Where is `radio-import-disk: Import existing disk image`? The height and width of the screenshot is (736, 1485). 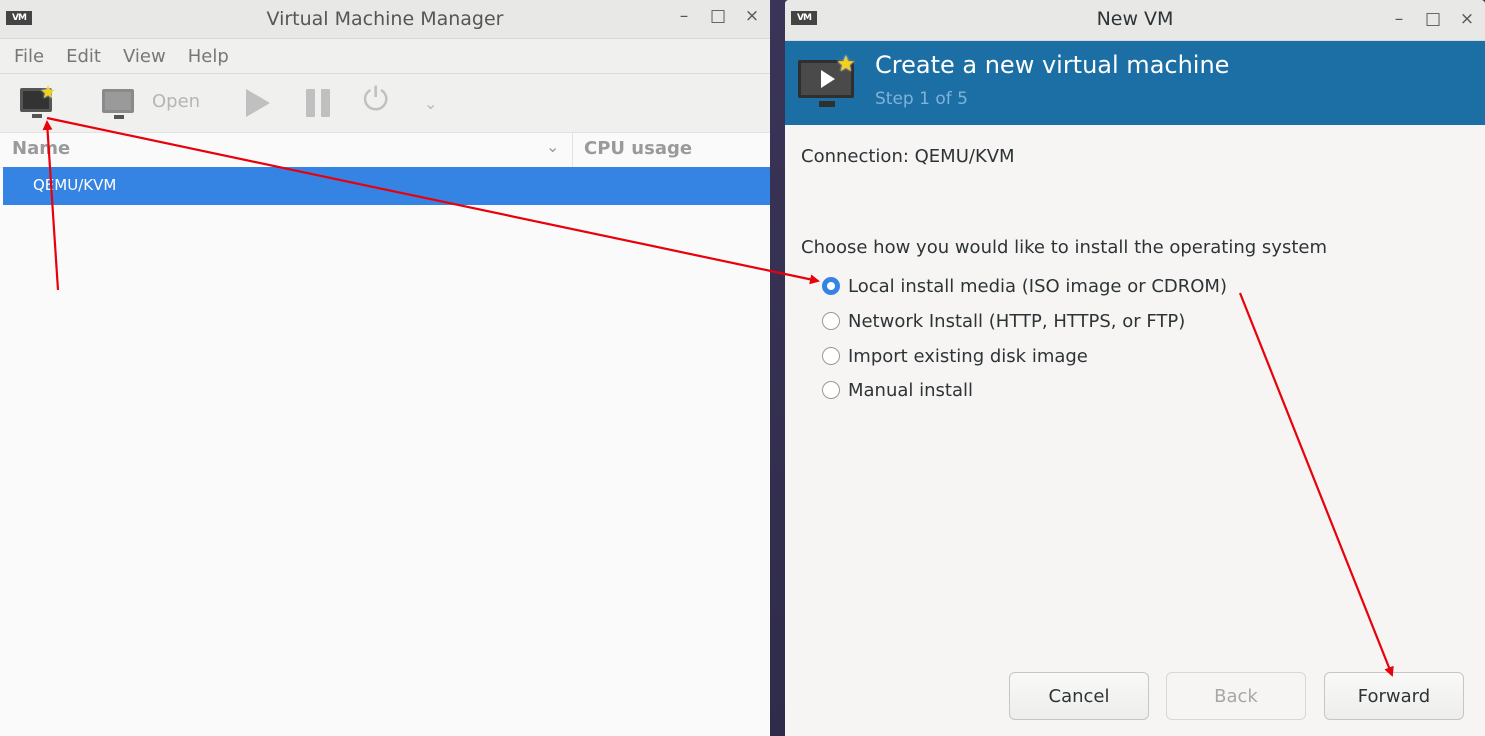 radio-import-disk: Import existing disk image is located at coordinates (955, 356).